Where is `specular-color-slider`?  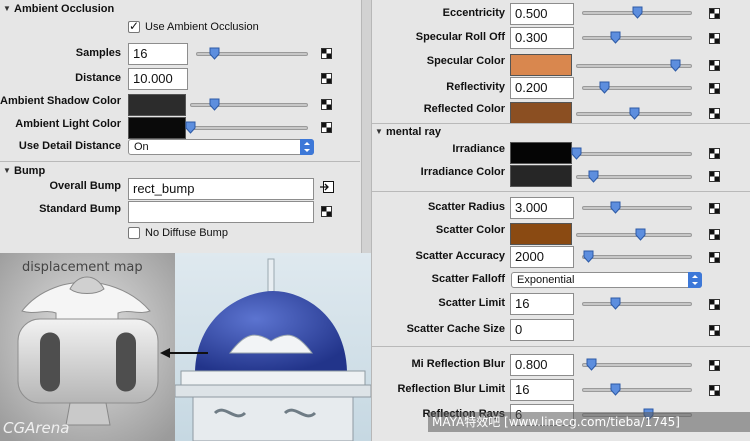
specular-color-slider is located at coordinates (634, 66).